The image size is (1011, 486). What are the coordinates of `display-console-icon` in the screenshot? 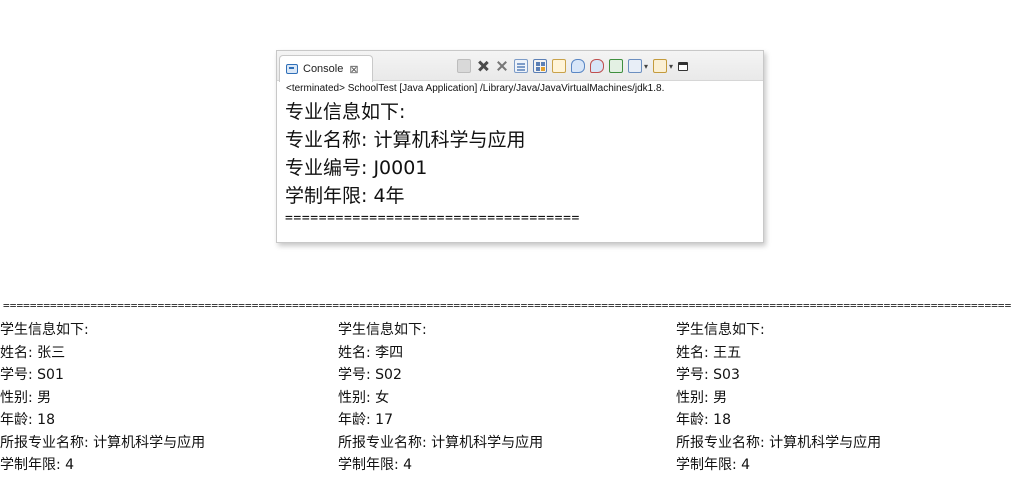 It's located at (635, 66).